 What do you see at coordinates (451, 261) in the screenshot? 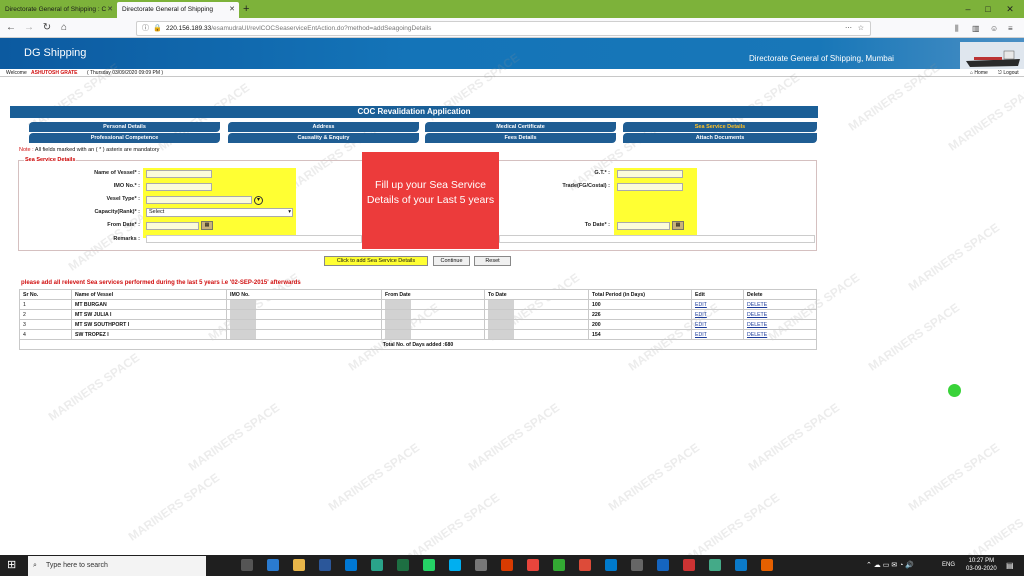
I see `continue-button: Continue` at bounding box center [451, 261].